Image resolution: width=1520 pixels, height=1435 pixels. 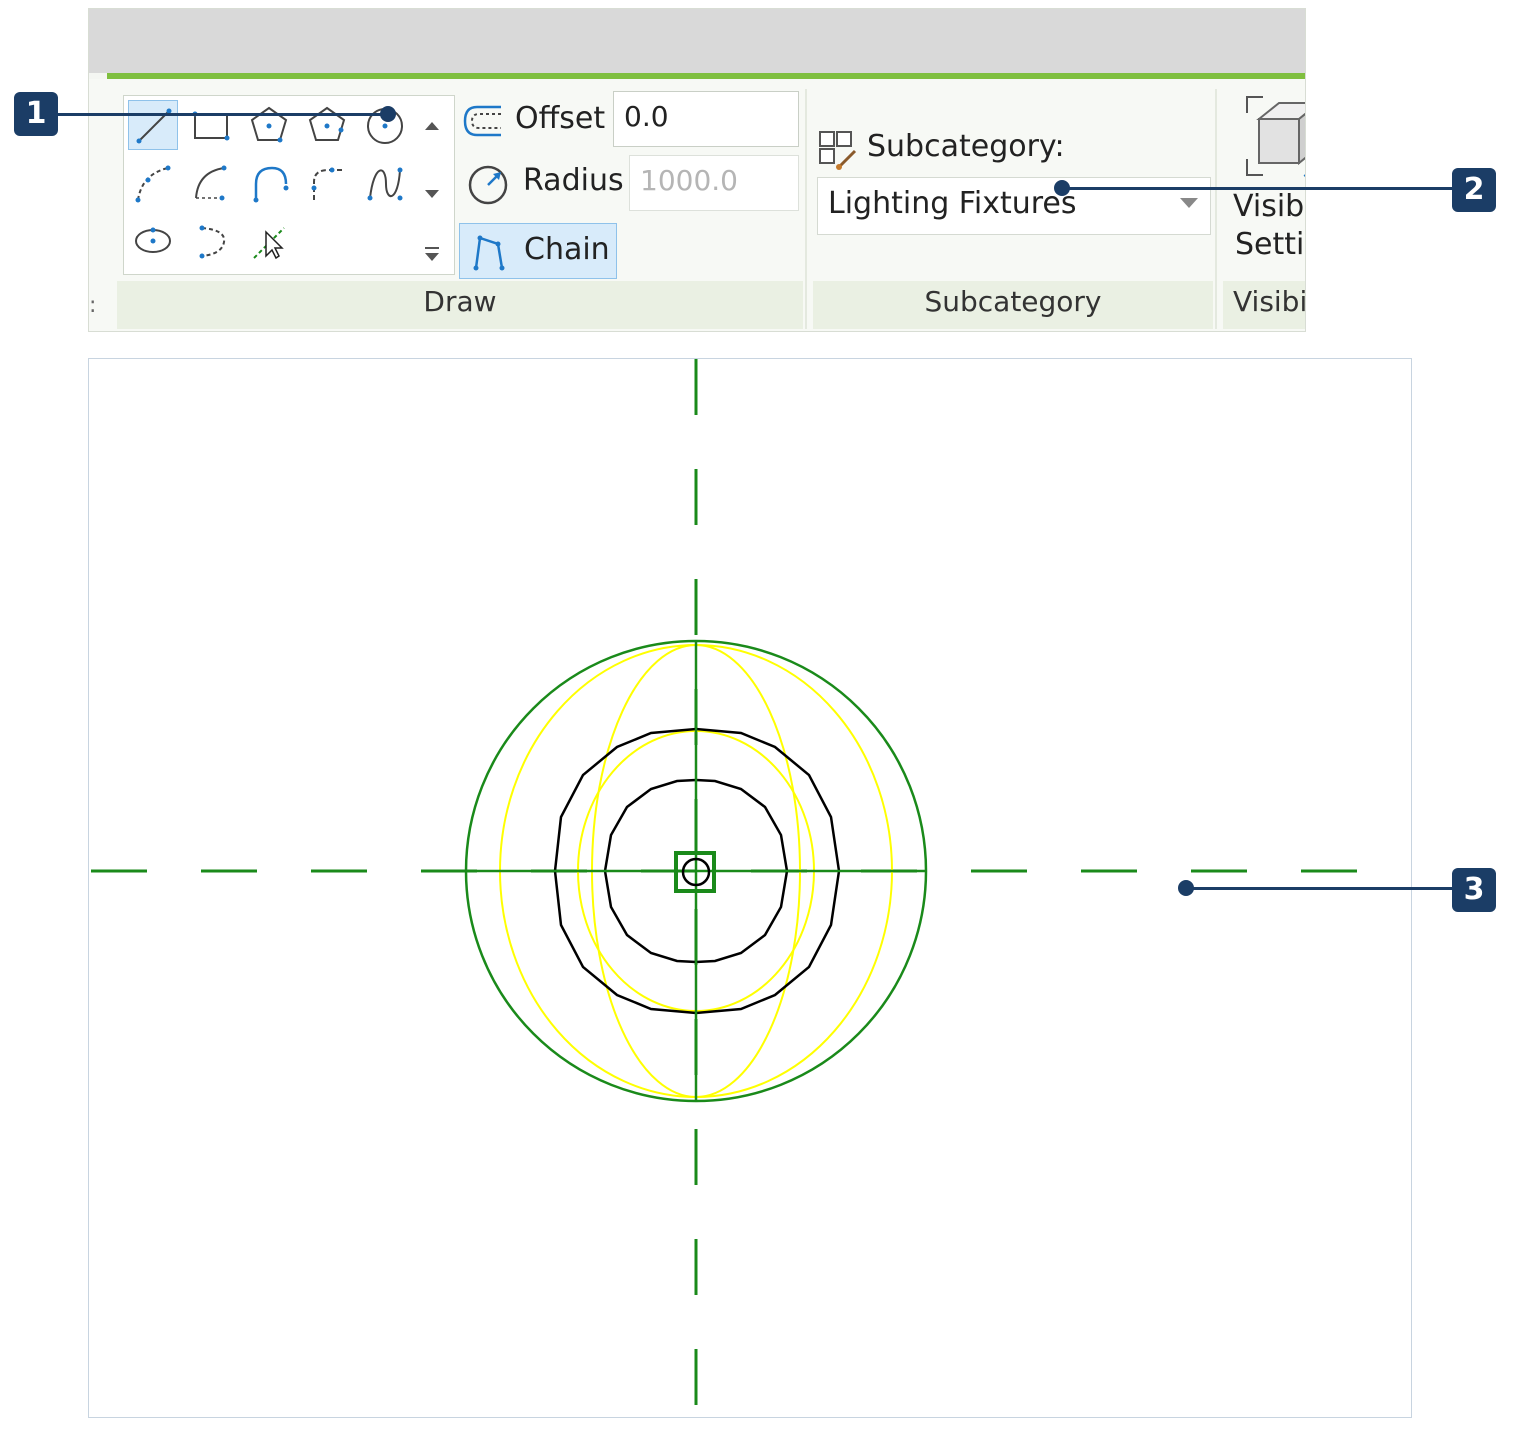 I want to click on visibility-button-label-line2: Settir, so click(x=1270, y=244).